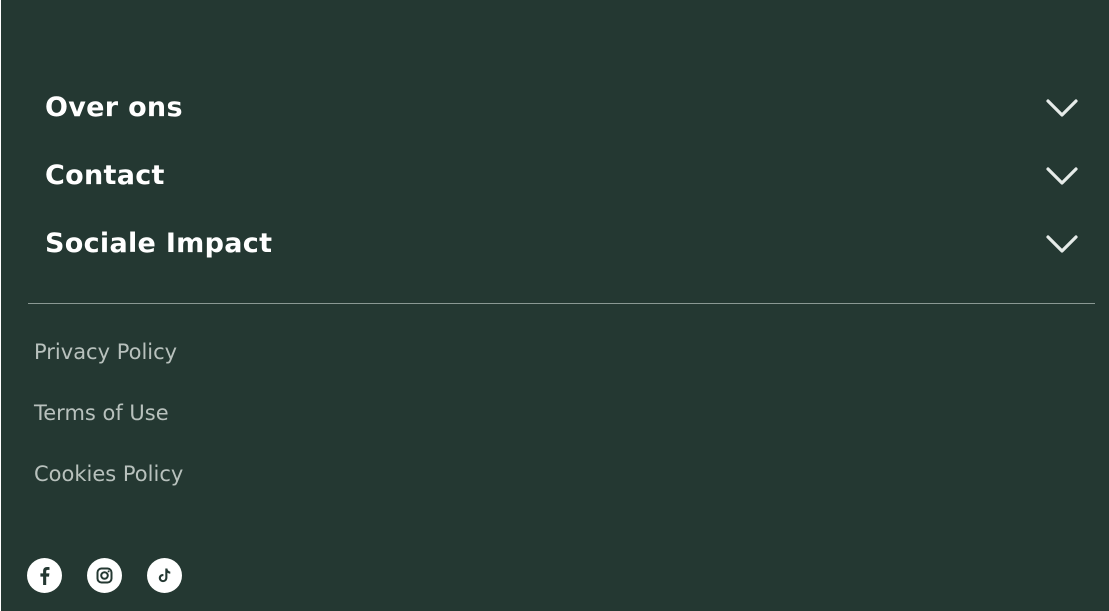  I want to click on tiktok-icon, so click(164, 575).